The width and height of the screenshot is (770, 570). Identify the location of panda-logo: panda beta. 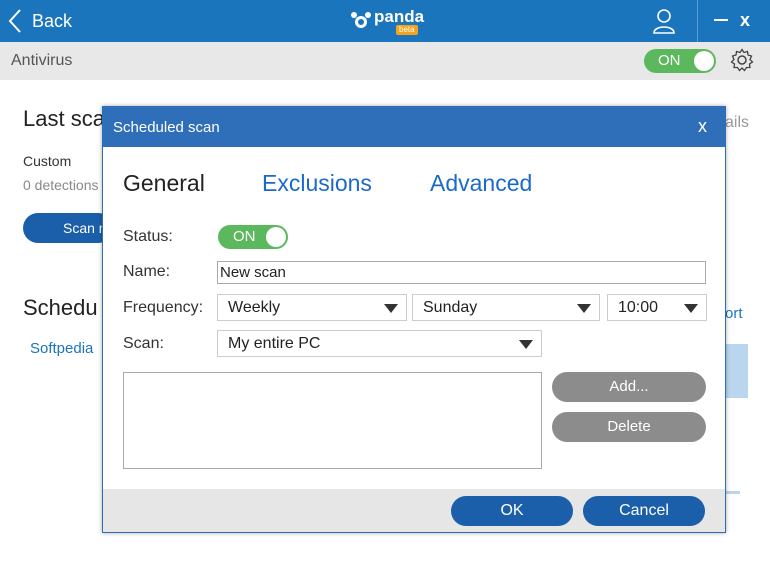
(390, 21).